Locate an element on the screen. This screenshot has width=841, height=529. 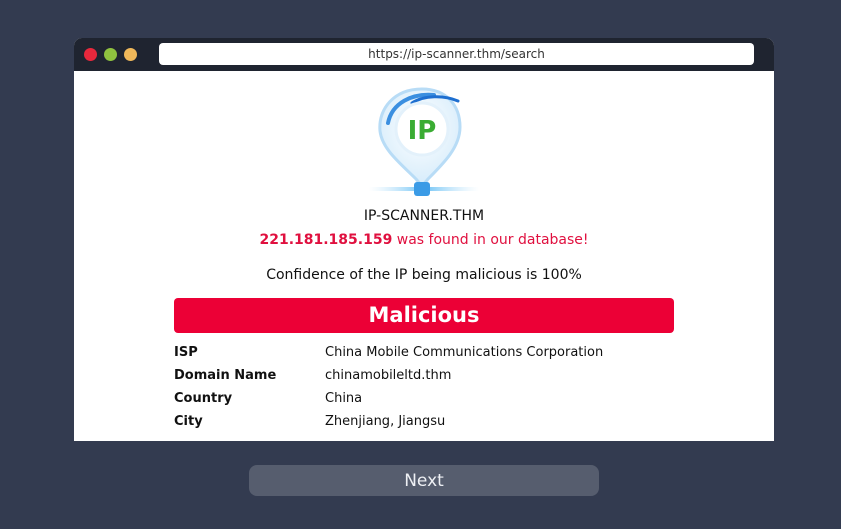
domain-name-label: Domain Name is located at coordinates (225, 375).